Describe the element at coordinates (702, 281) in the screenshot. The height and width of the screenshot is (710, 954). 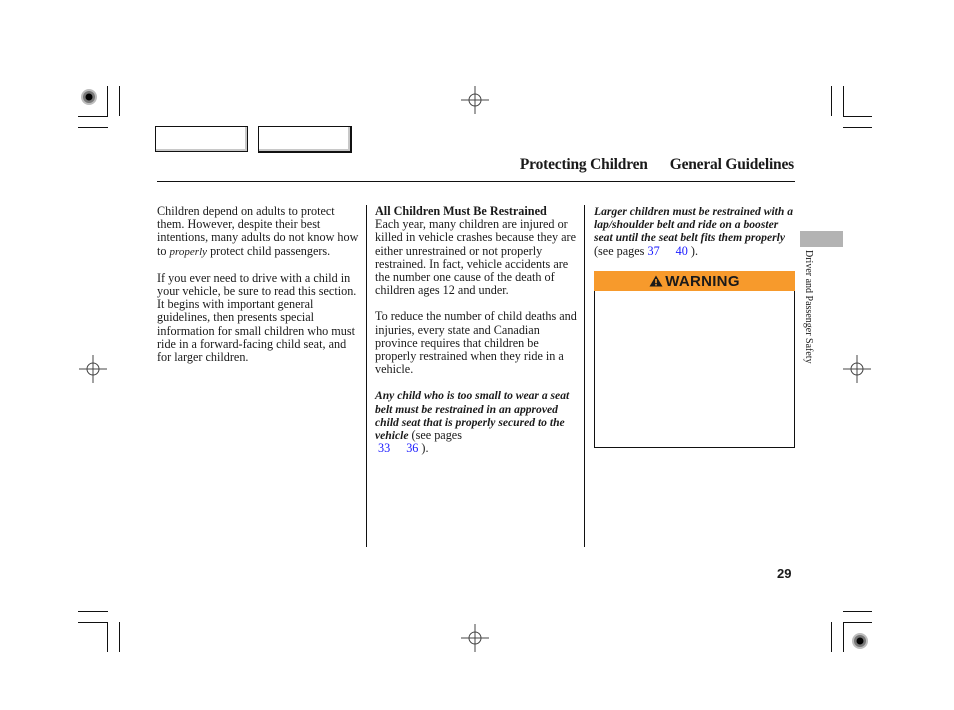
I see `warning-label: WARNING` at that location.